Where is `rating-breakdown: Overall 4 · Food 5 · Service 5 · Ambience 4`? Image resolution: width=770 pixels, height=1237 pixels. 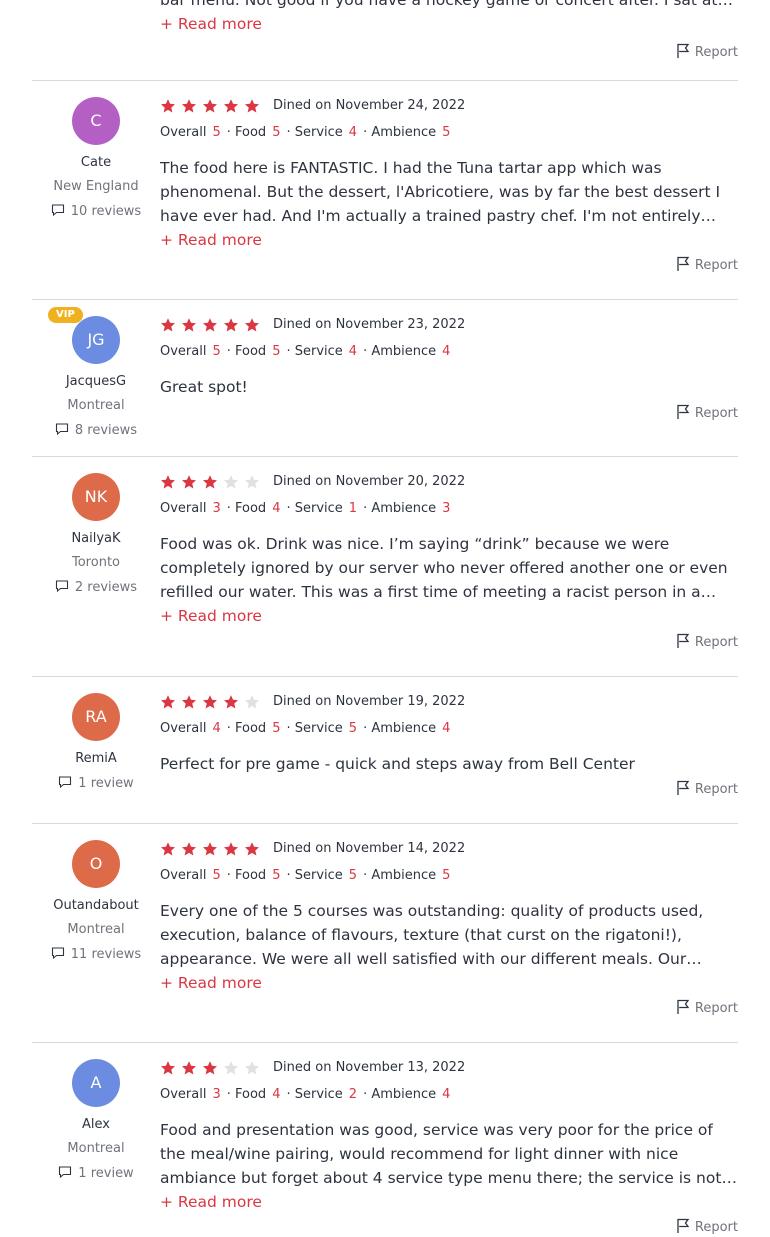
rating-breakdown: Overall 4 · Food 5 · Service 5 · Ambience 4 is located at coordinates (305, 728).